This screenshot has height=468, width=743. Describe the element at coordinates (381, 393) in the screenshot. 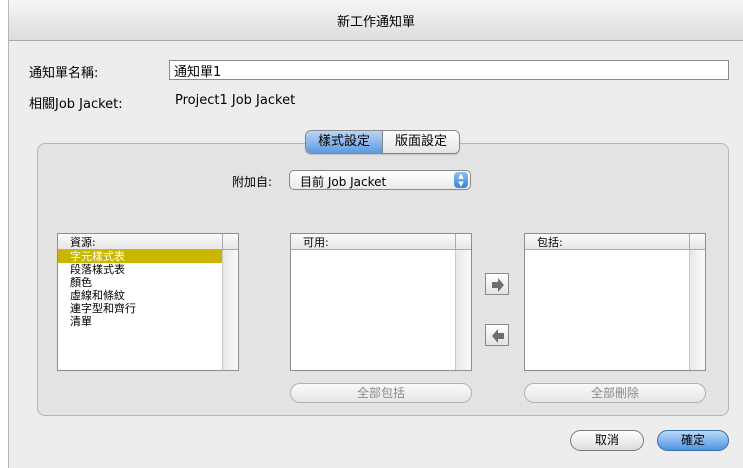

I see `include-all-button: 全部包括` at that location.